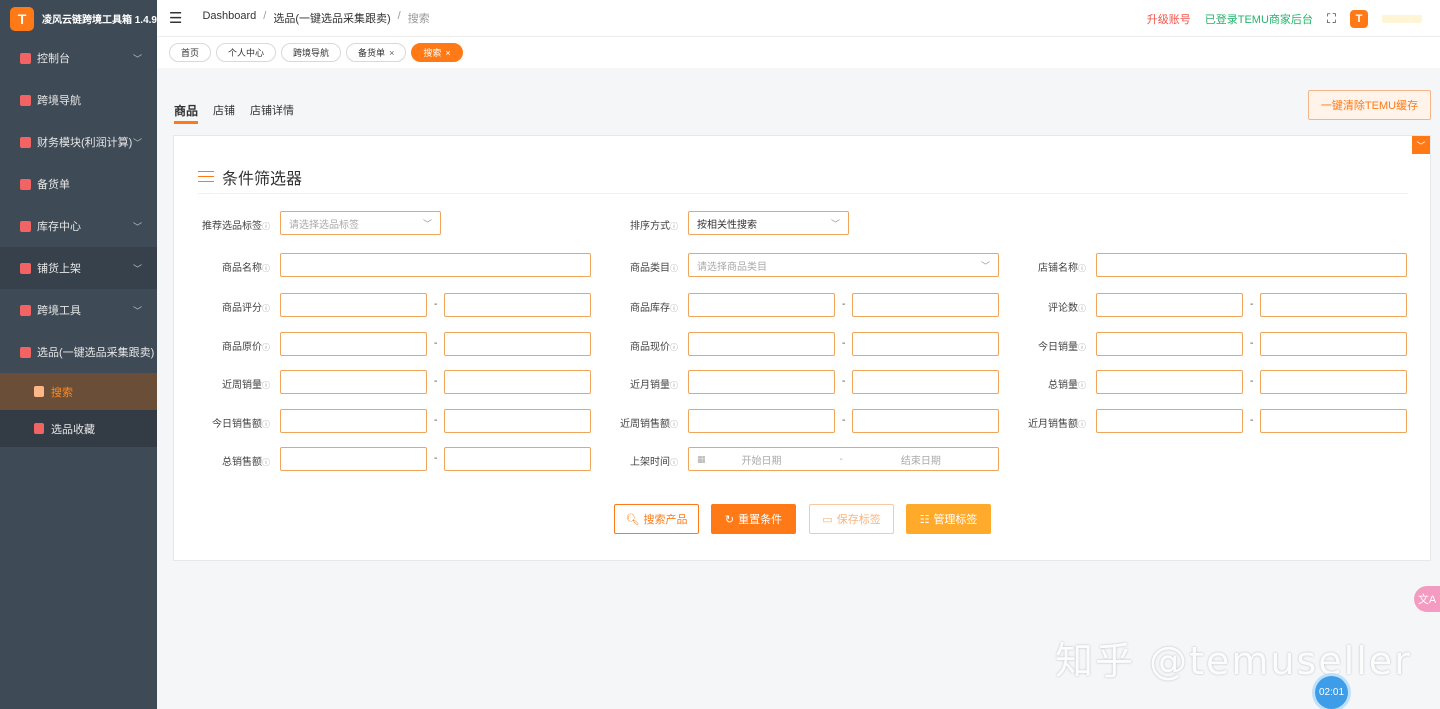 The image size is (1440, 709). What do you see at coordinates (517, 421) in the screenshot?
I see `today_amount-max-input` at bounding box center [517, 421].